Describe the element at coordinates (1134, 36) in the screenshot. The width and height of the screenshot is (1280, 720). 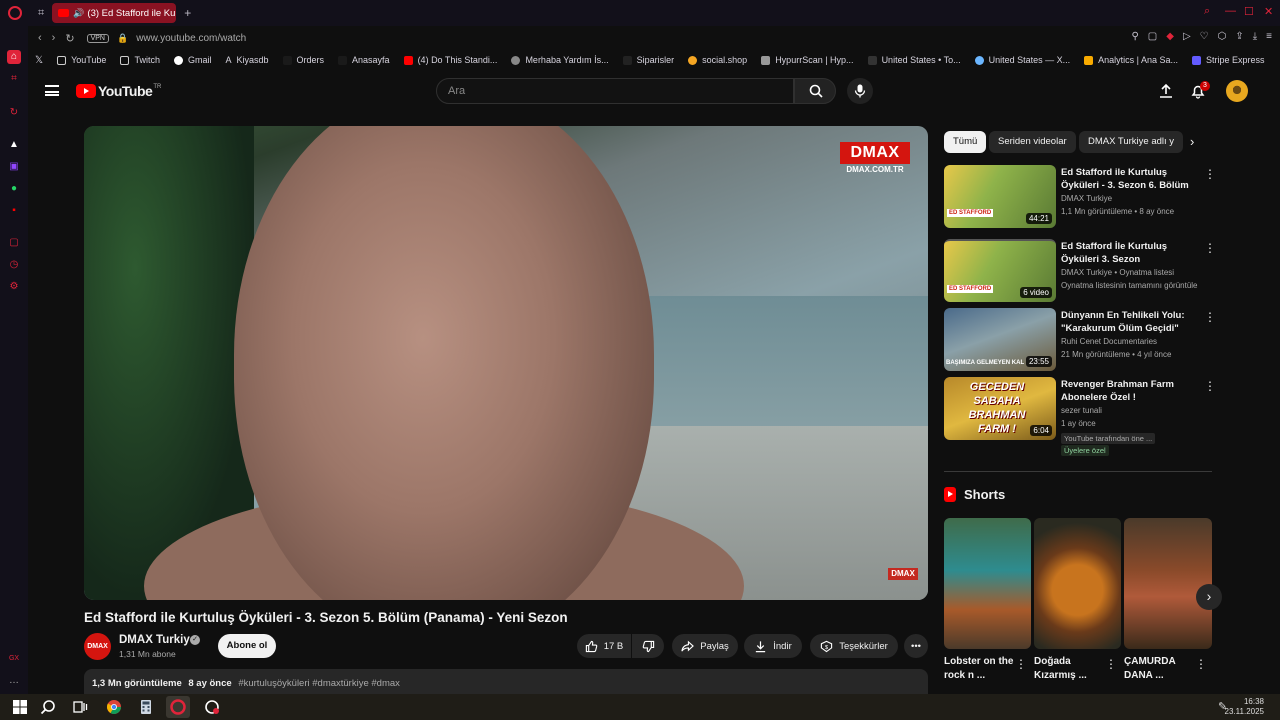
I see `pin-icon: ⚲` at that location.